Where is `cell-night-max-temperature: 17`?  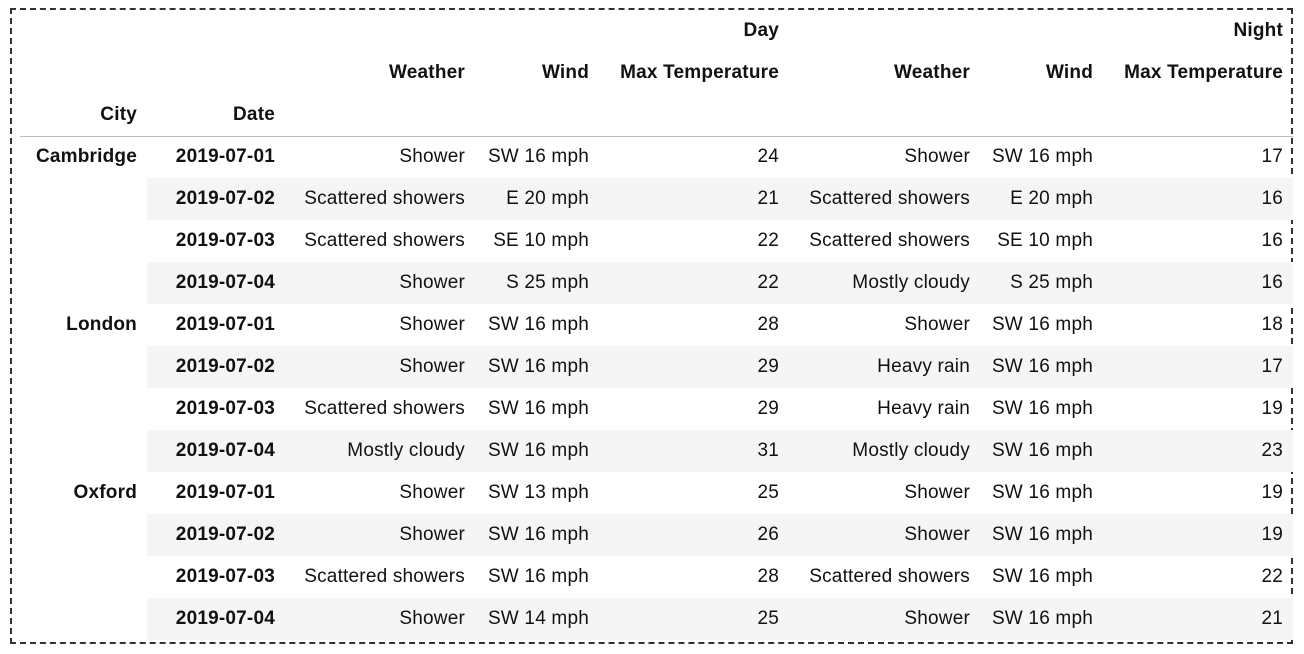 cell-night-max-temperature: 17 is located at coordinates (1198, 367).